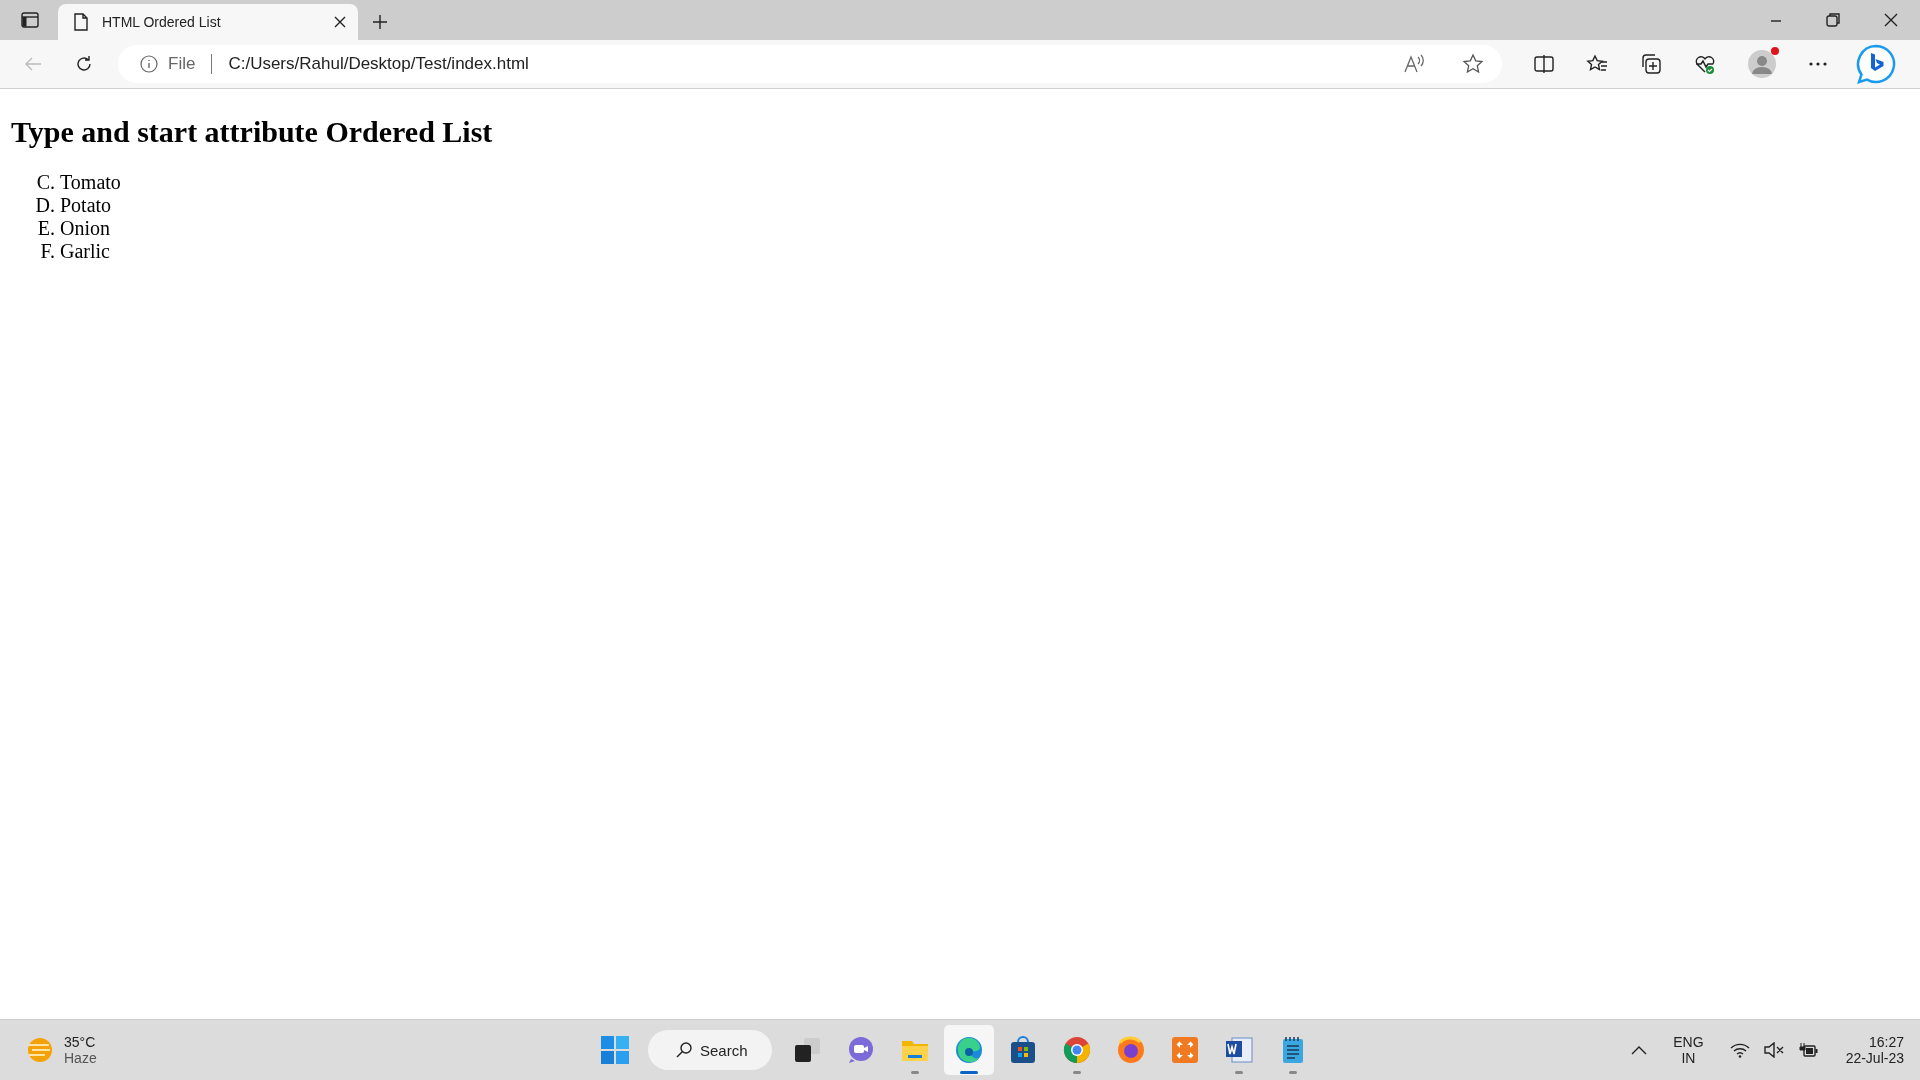 The image size is (1920, 1080). I want to click on sidebar-icon, so click(30, 20).